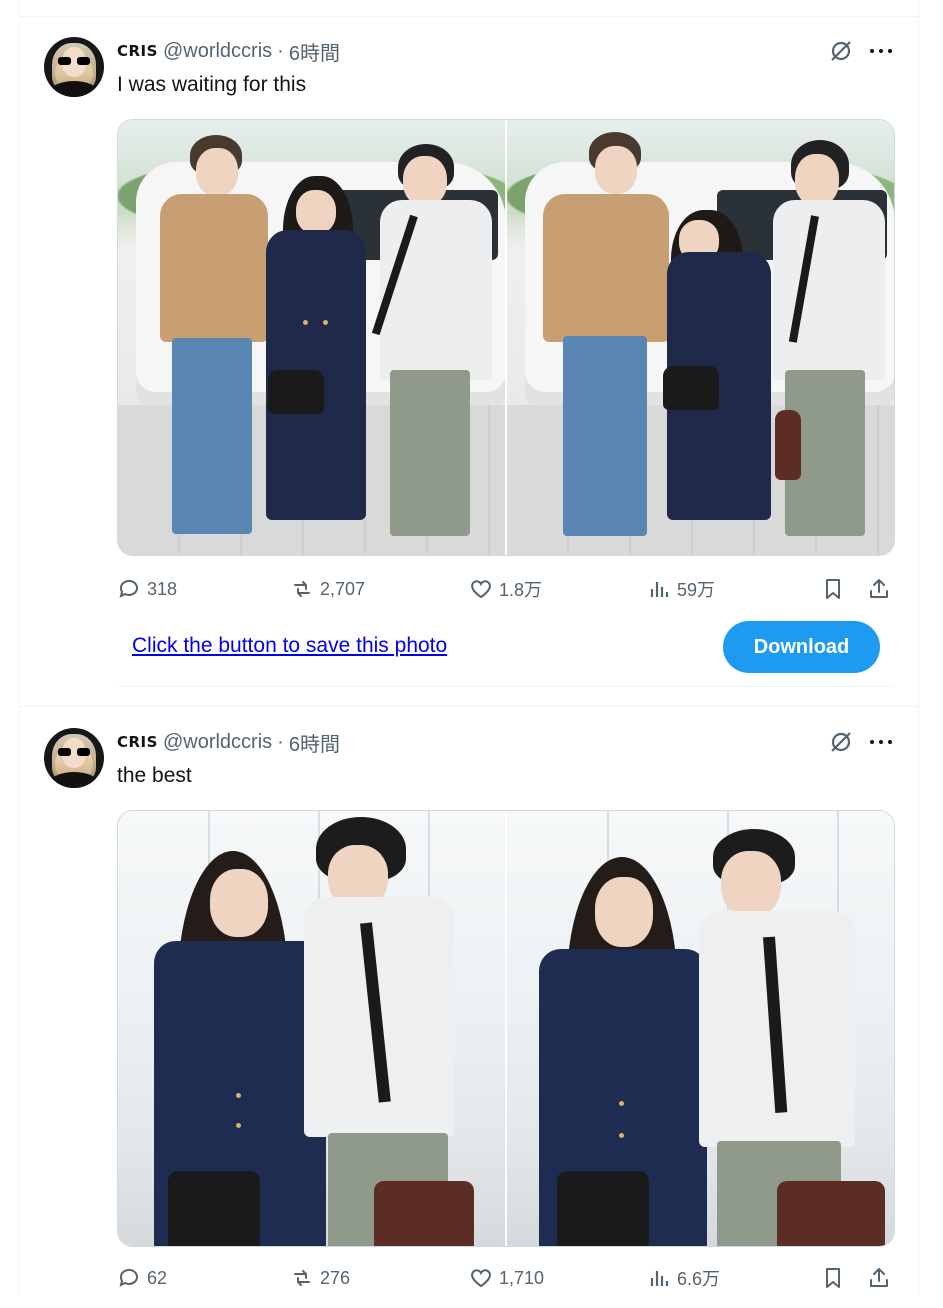  I want to click on views-button: 6.6万, so click(683, 1278).